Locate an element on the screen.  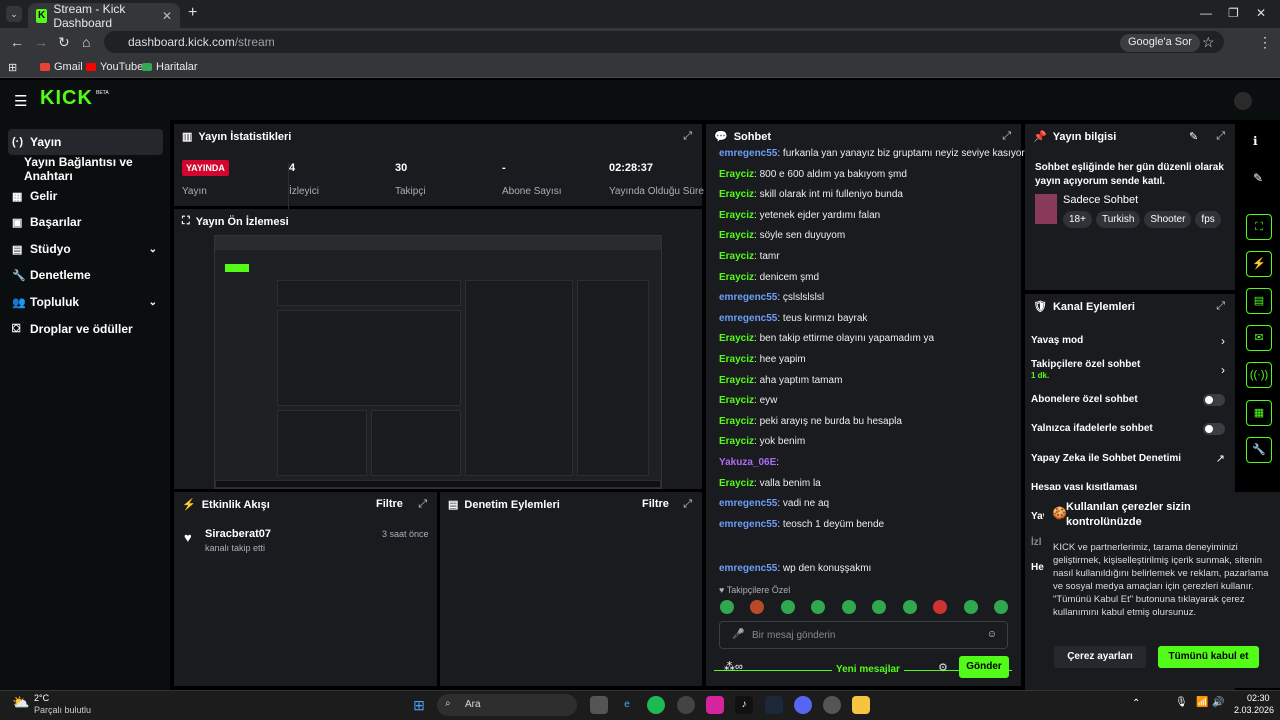
bookmark-star-icon: ☆ is located at coordinates (1208, 42).